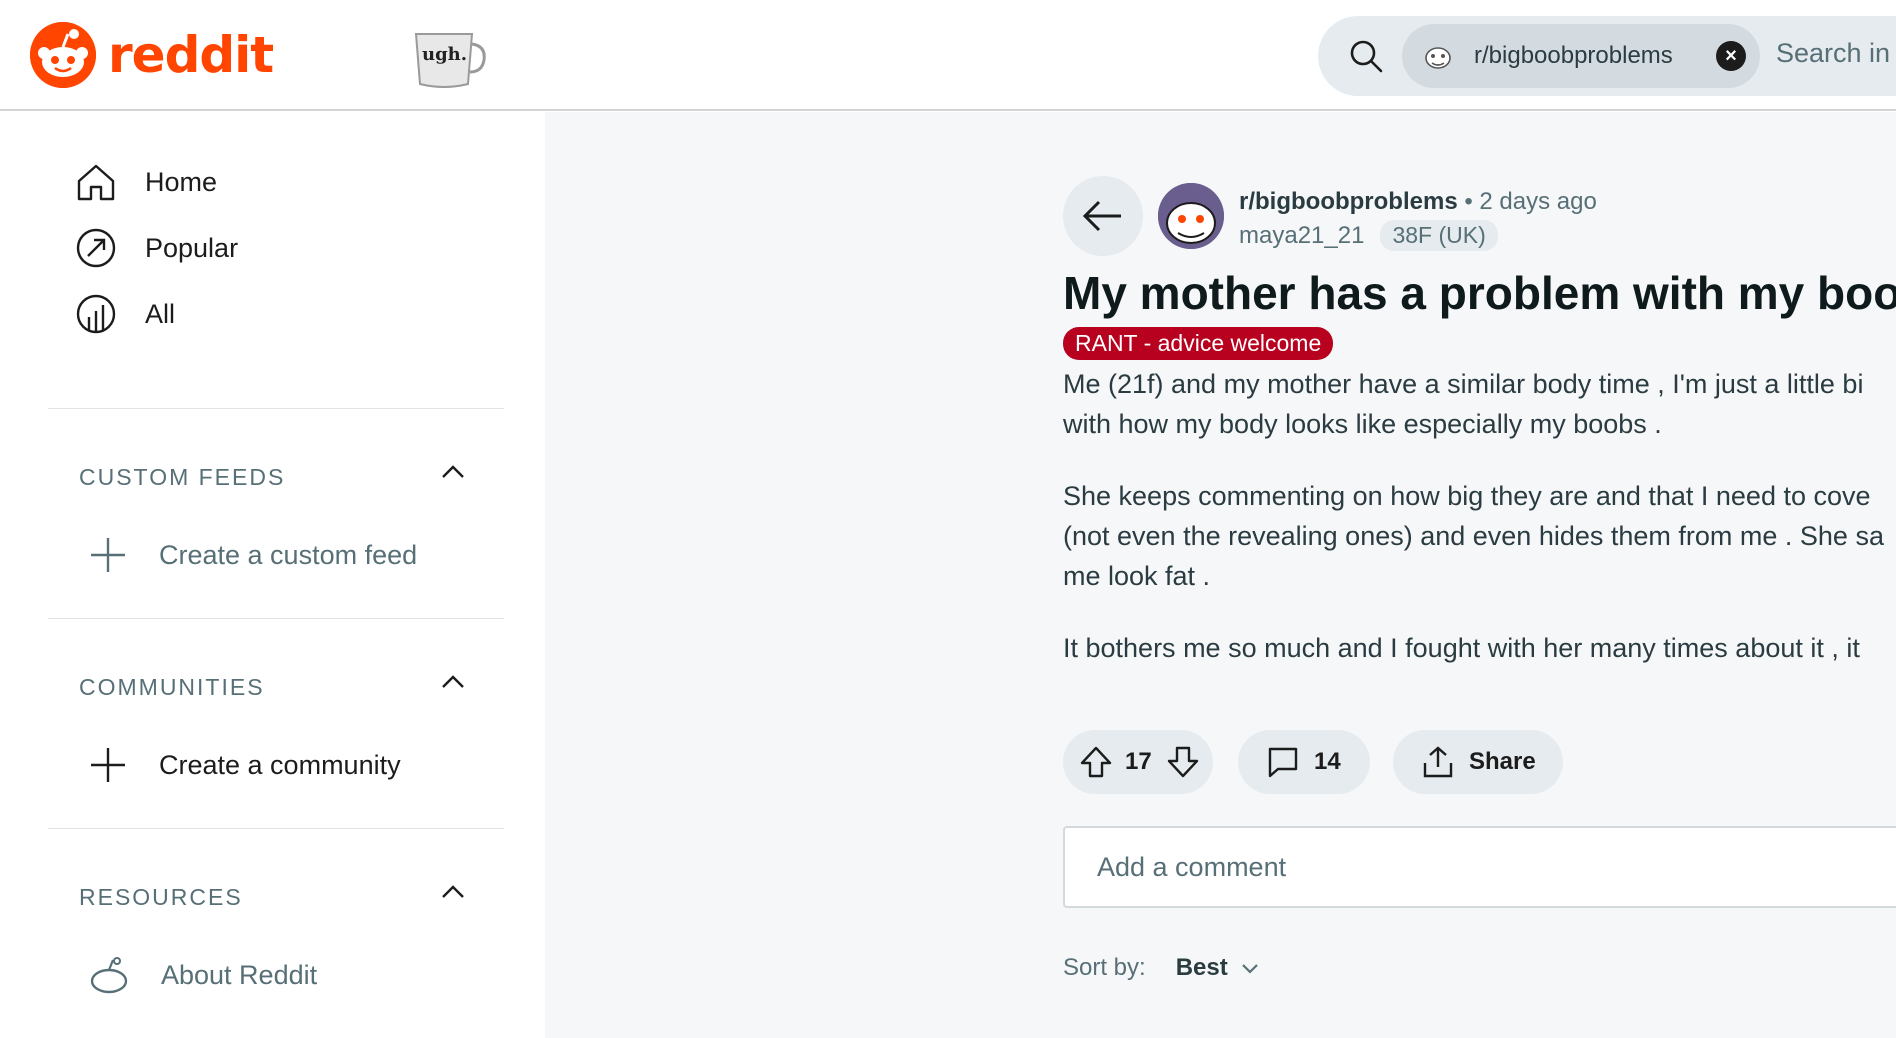 The width and height of the screenshot is (1896, 1038). I want to click on sidebar-item-home: Home, so click(146, 182).